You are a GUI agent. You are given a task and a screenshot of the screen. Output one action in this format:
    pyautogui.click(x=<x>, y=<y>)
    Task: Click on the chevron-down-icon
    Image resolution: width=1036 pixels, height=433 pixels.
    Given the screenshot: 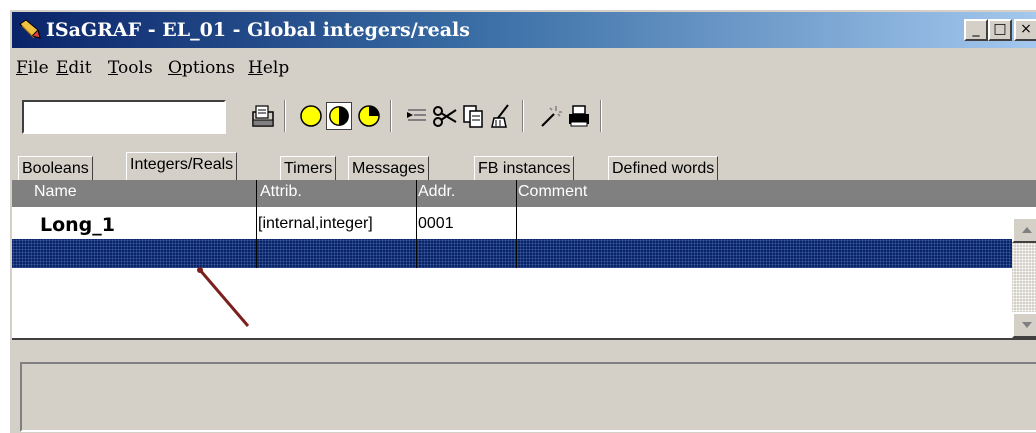 What is the action you would take?
    pyautogui.click(x=1027, y=325)
    